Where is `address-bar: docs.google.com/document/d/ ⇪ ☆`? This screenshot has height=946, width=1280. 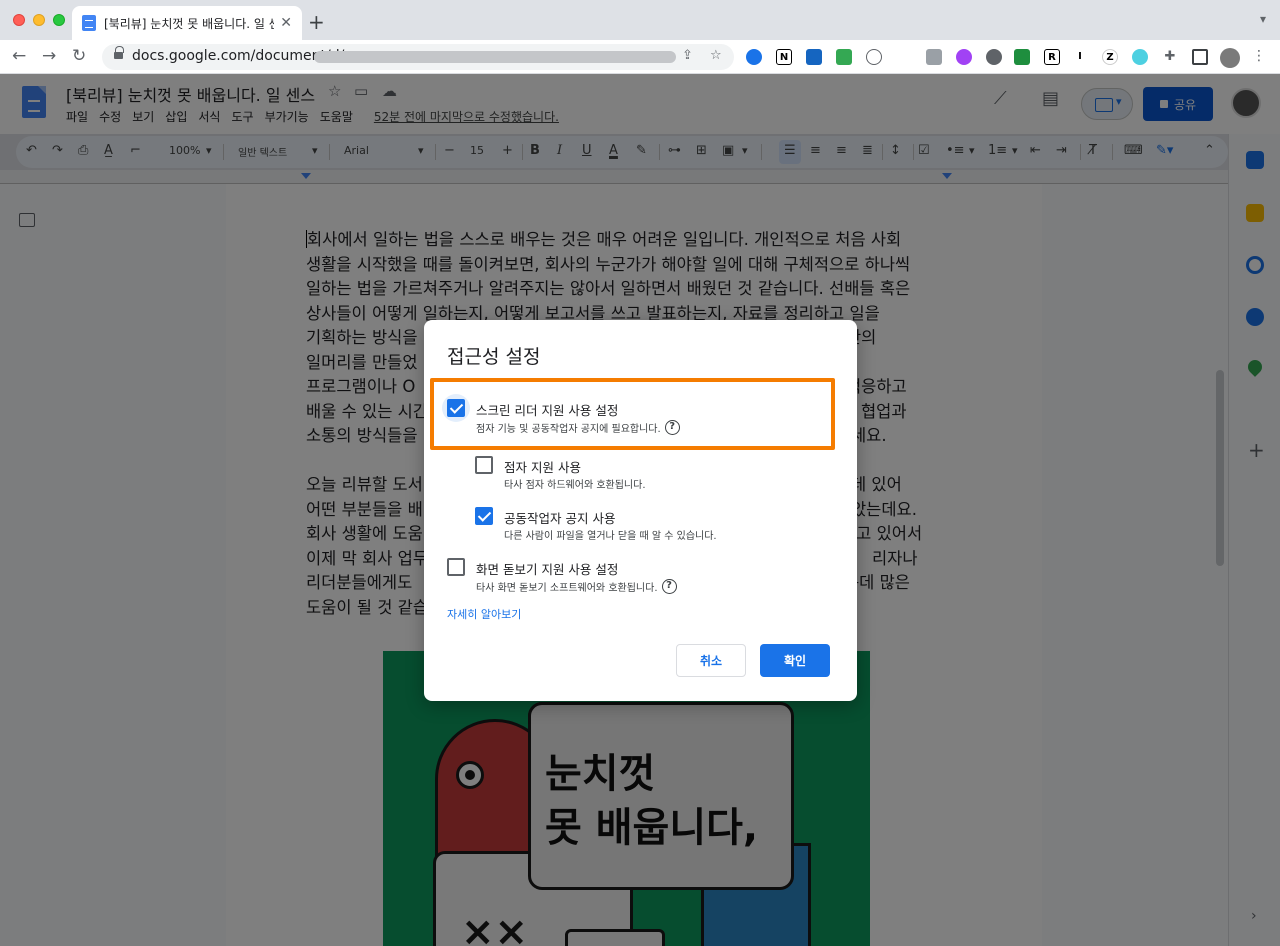
address-bar: docs.google.com/document/d/ ⇪ ☆ is located at coordinates (418, 57).